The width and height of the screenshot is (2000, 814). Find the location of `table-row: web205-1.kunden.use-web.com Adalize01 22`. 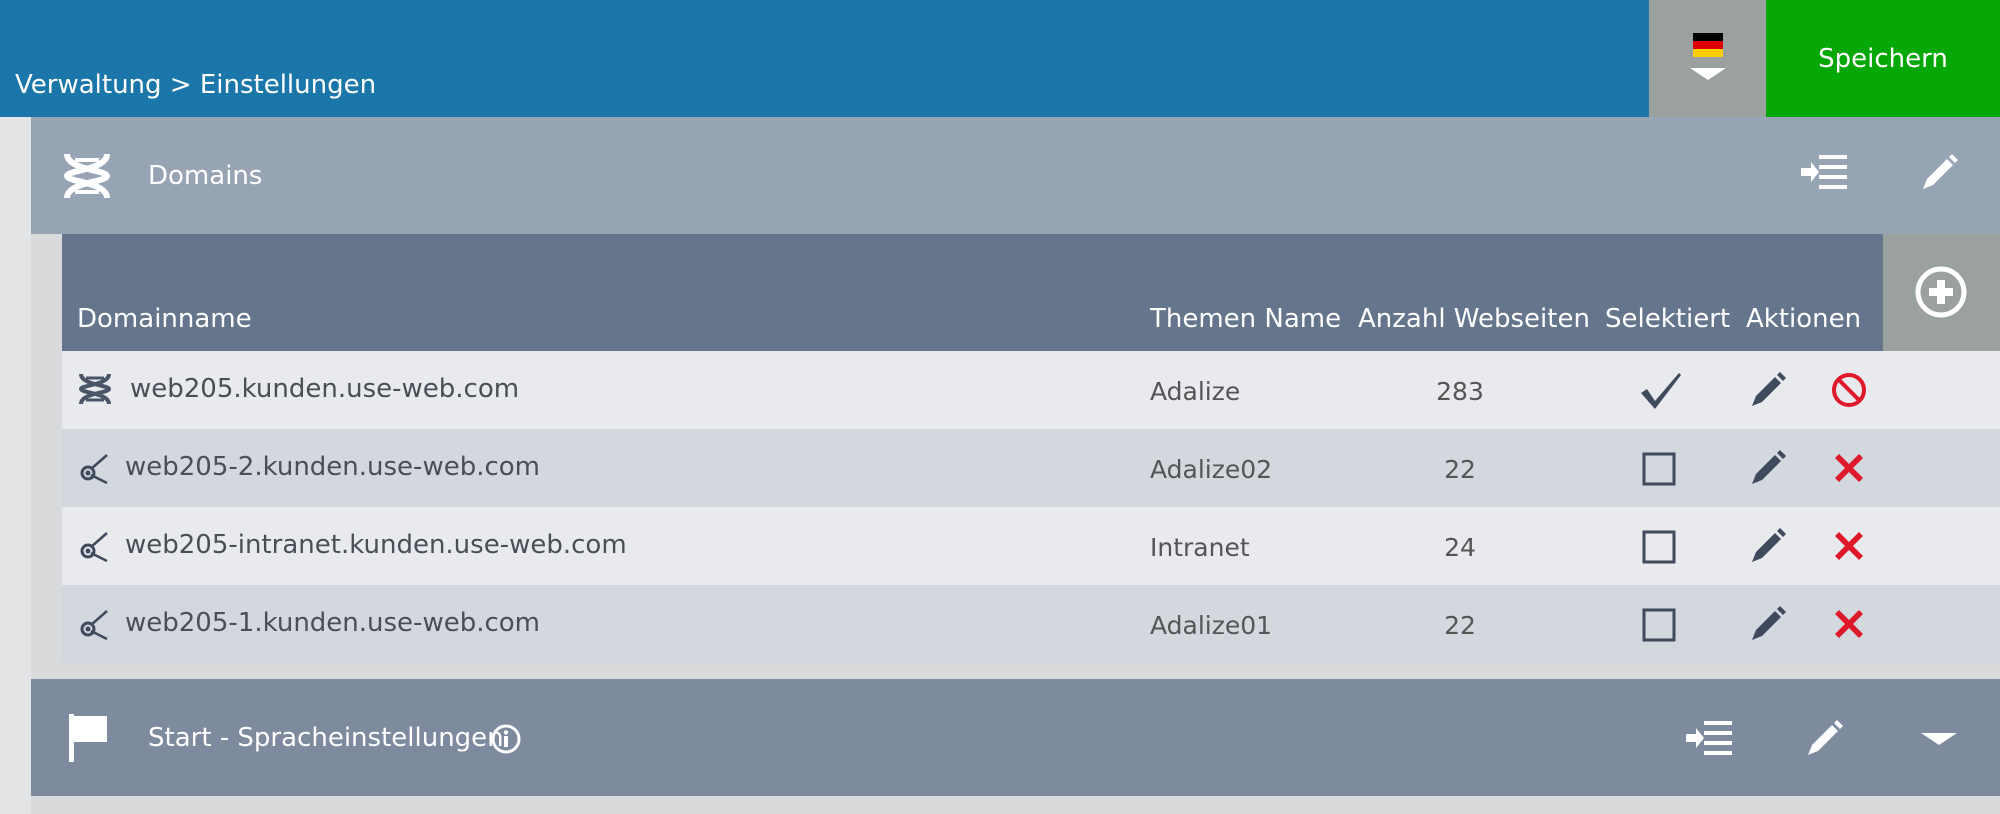

table-row: web205-1.kunden.use-web.com Adalize01 22 is located at coordinates (1031, 624).